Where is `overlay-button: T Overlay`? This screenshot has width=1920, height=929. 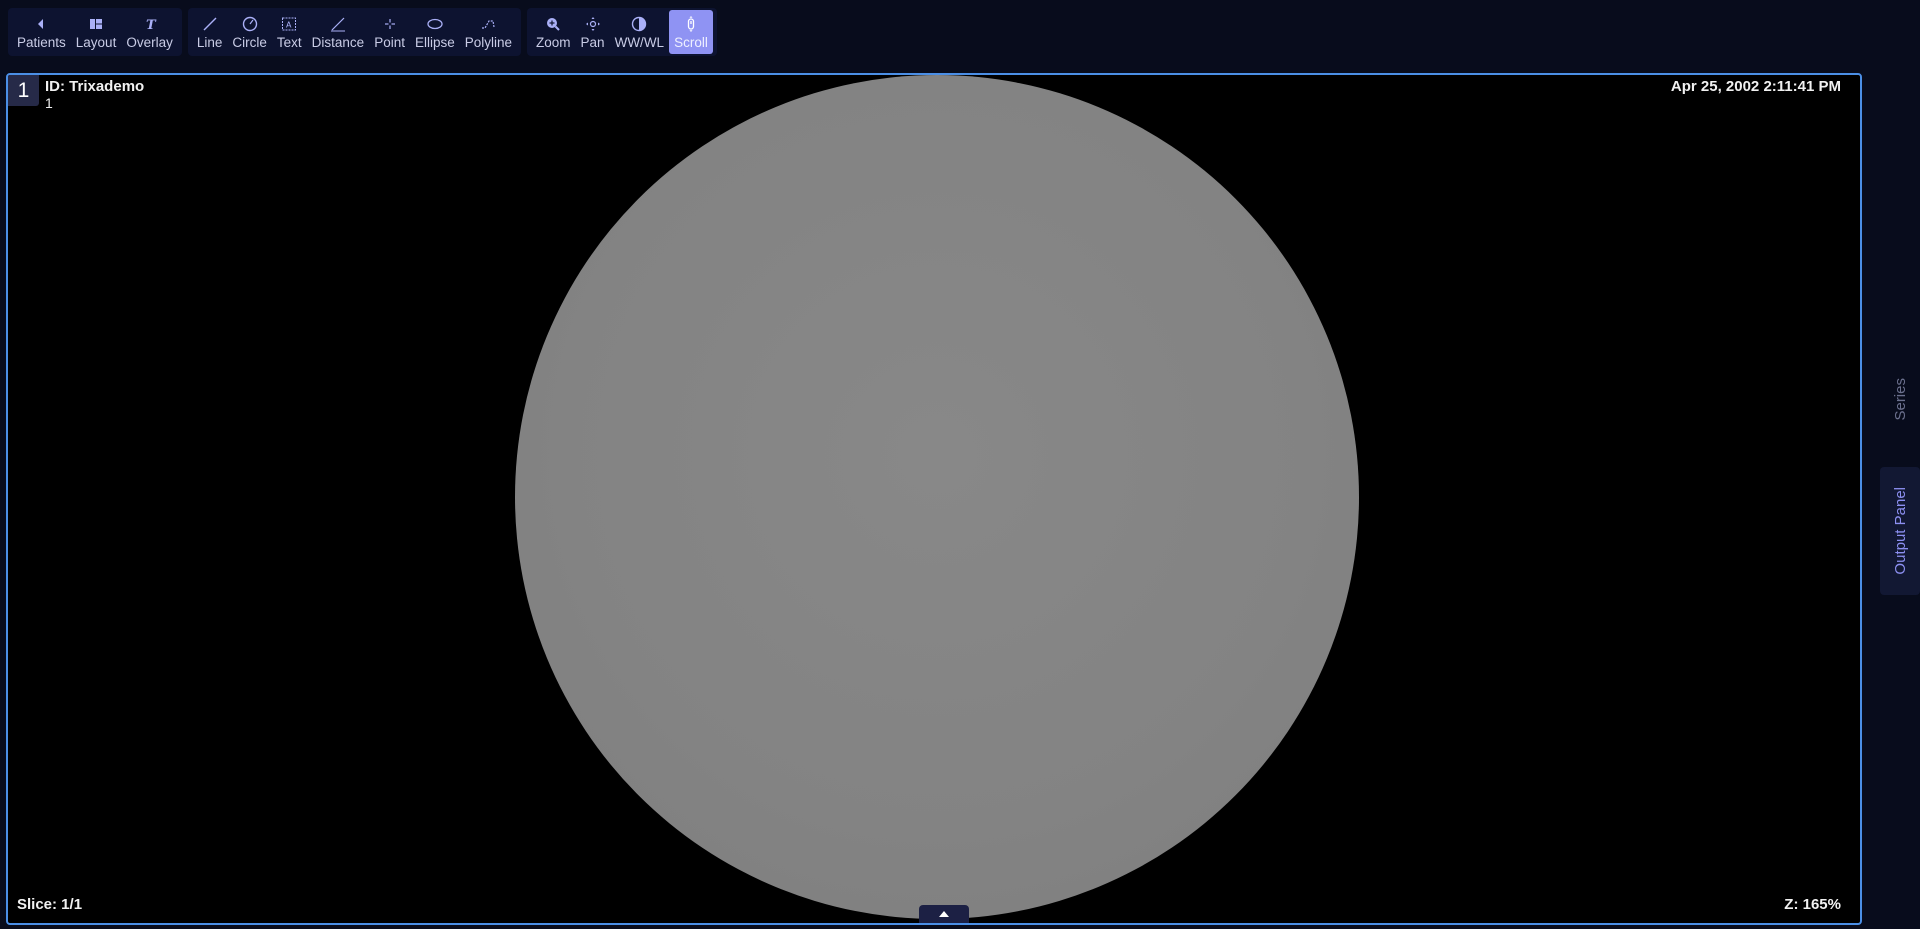
overlay-button: T Overlay is located at coordinates (149, 32).